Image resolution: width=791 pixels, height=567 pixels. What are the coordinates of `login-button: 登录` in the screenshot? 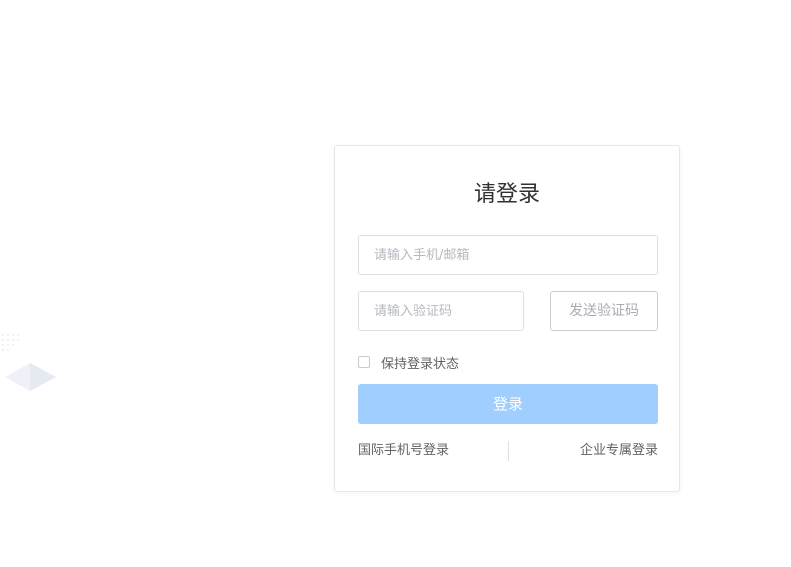 It's located at (508, 404).